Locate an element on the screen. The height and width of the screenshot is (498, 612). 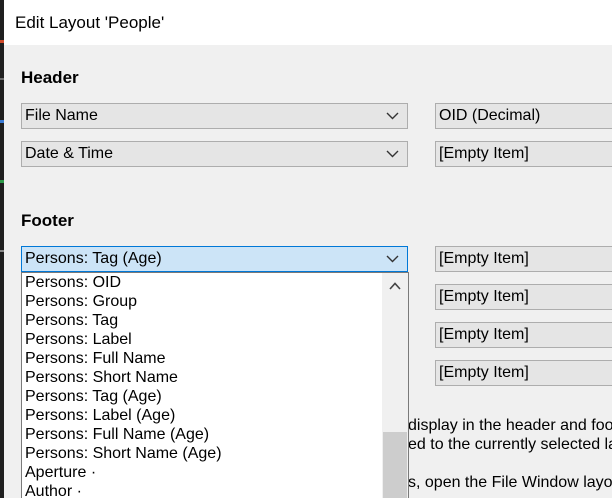
footer-right-combo-1: [Empty Item] is located at coordinates (523, 259).